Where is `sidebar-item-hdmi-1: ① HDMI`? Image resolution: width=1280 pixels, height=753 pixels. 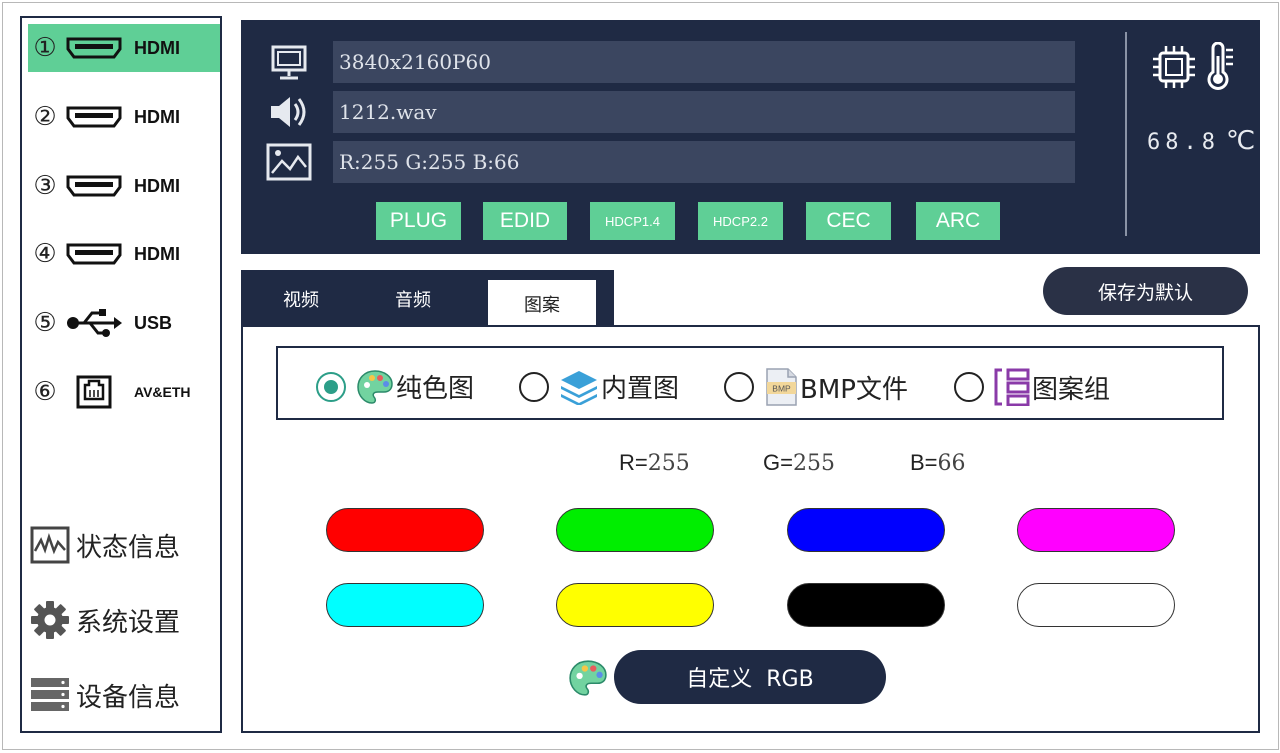 sidebar-item-hdmi-1: ① HDMI is located at coordinates (124, 48).